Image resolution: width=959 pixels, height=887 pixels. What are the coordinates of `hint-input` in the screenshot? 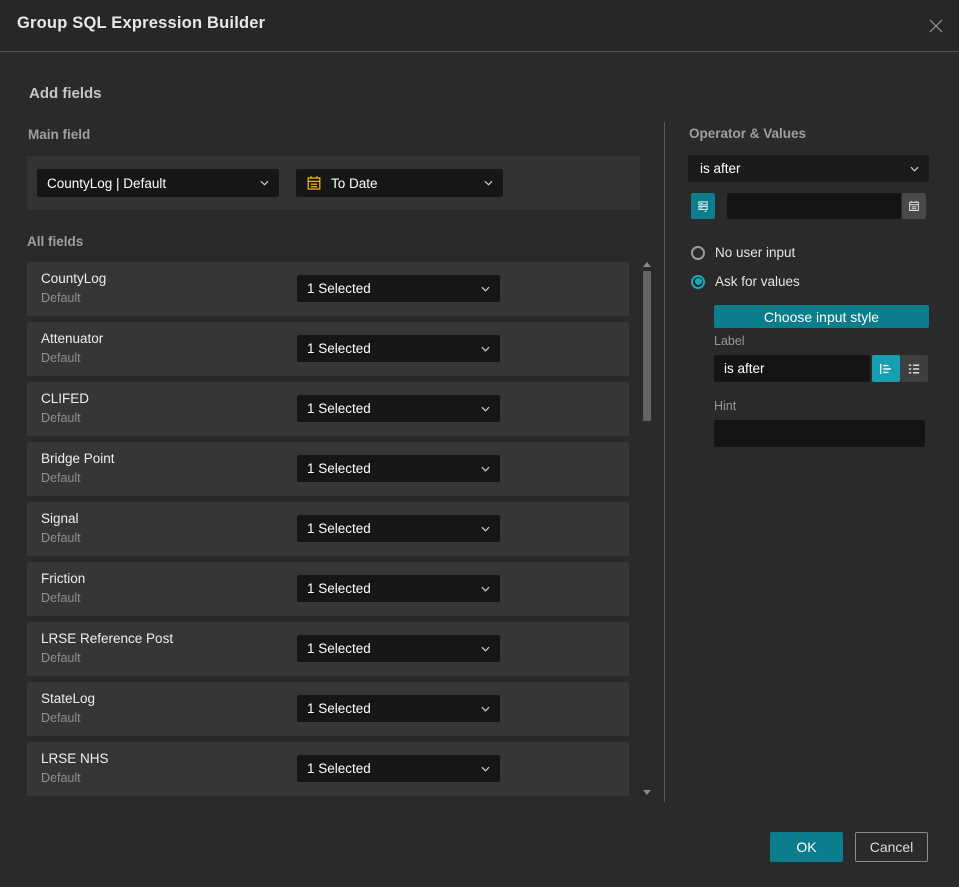 It's located at (819, 433).